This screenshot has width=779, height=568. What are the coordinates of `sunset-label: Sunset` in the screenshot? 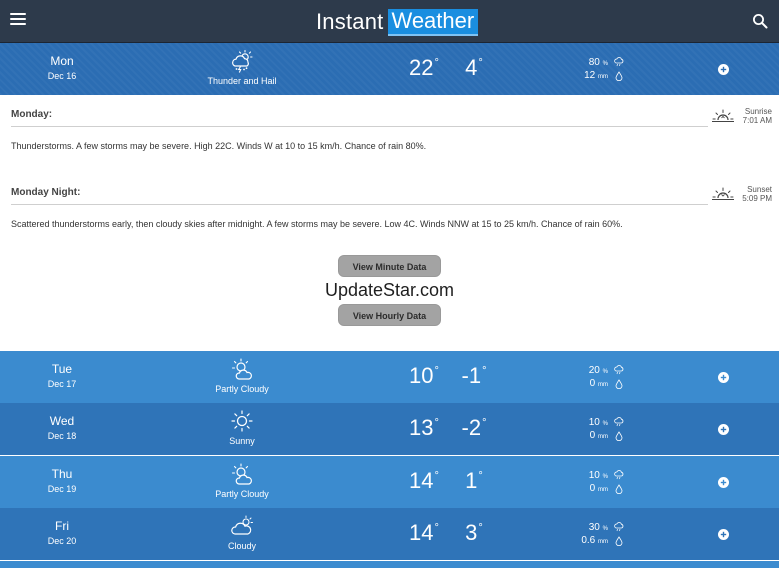 It's located at (759, 189).